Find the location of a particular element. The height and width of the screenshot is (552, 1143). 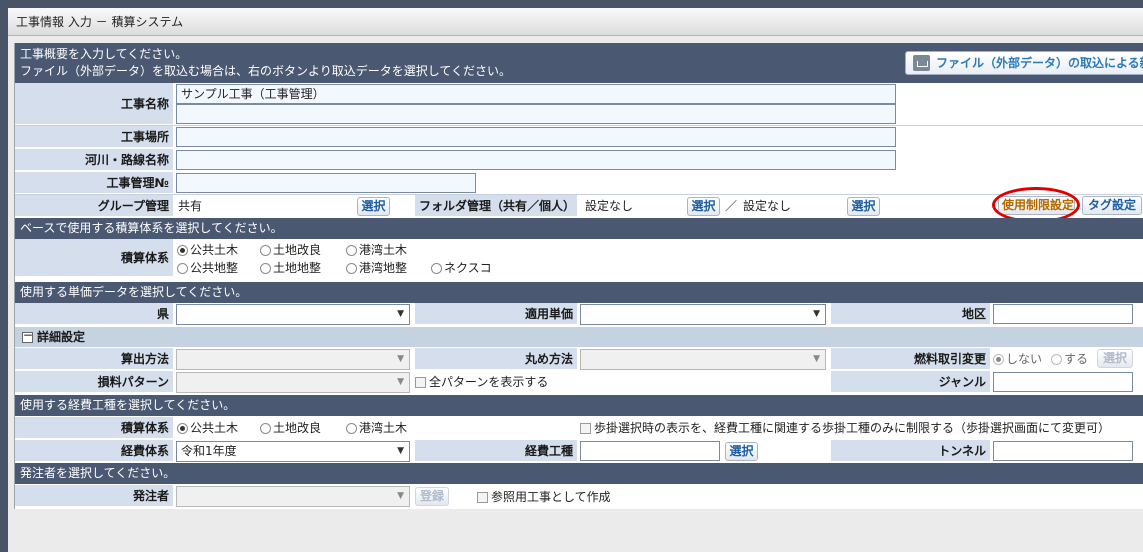

system-option-tochi-chisei: 土地地整 is located at coordinates (290, 268).